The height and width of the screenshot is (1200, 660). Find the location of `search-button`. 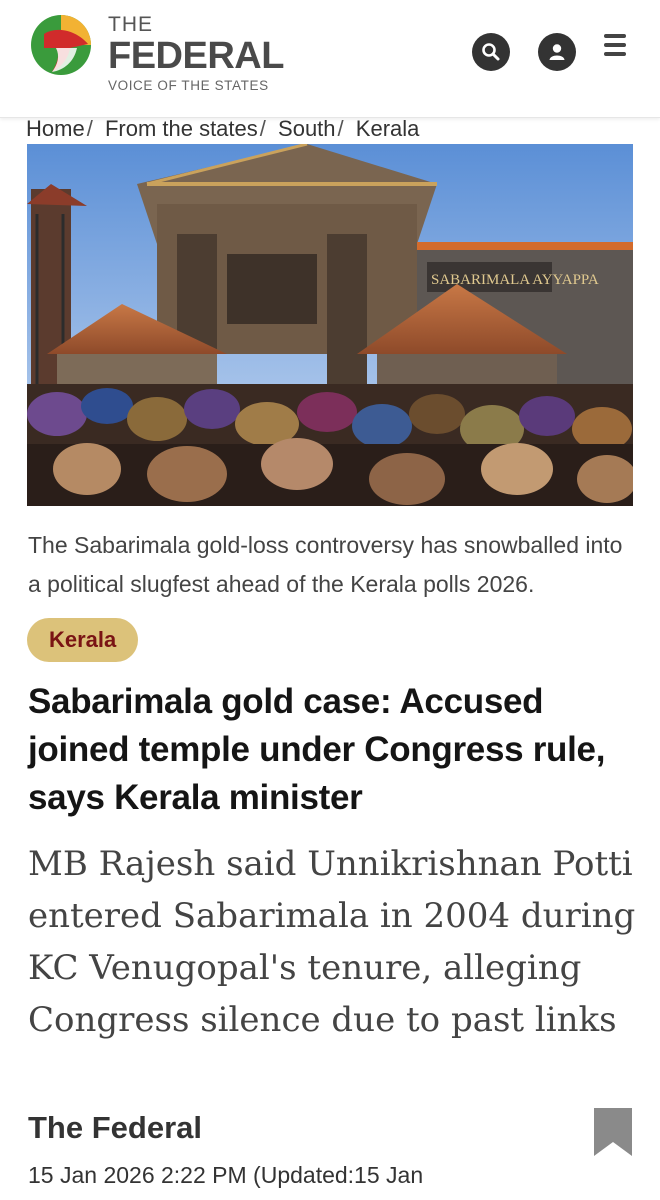

search-button is located at coordinates (491, 52).